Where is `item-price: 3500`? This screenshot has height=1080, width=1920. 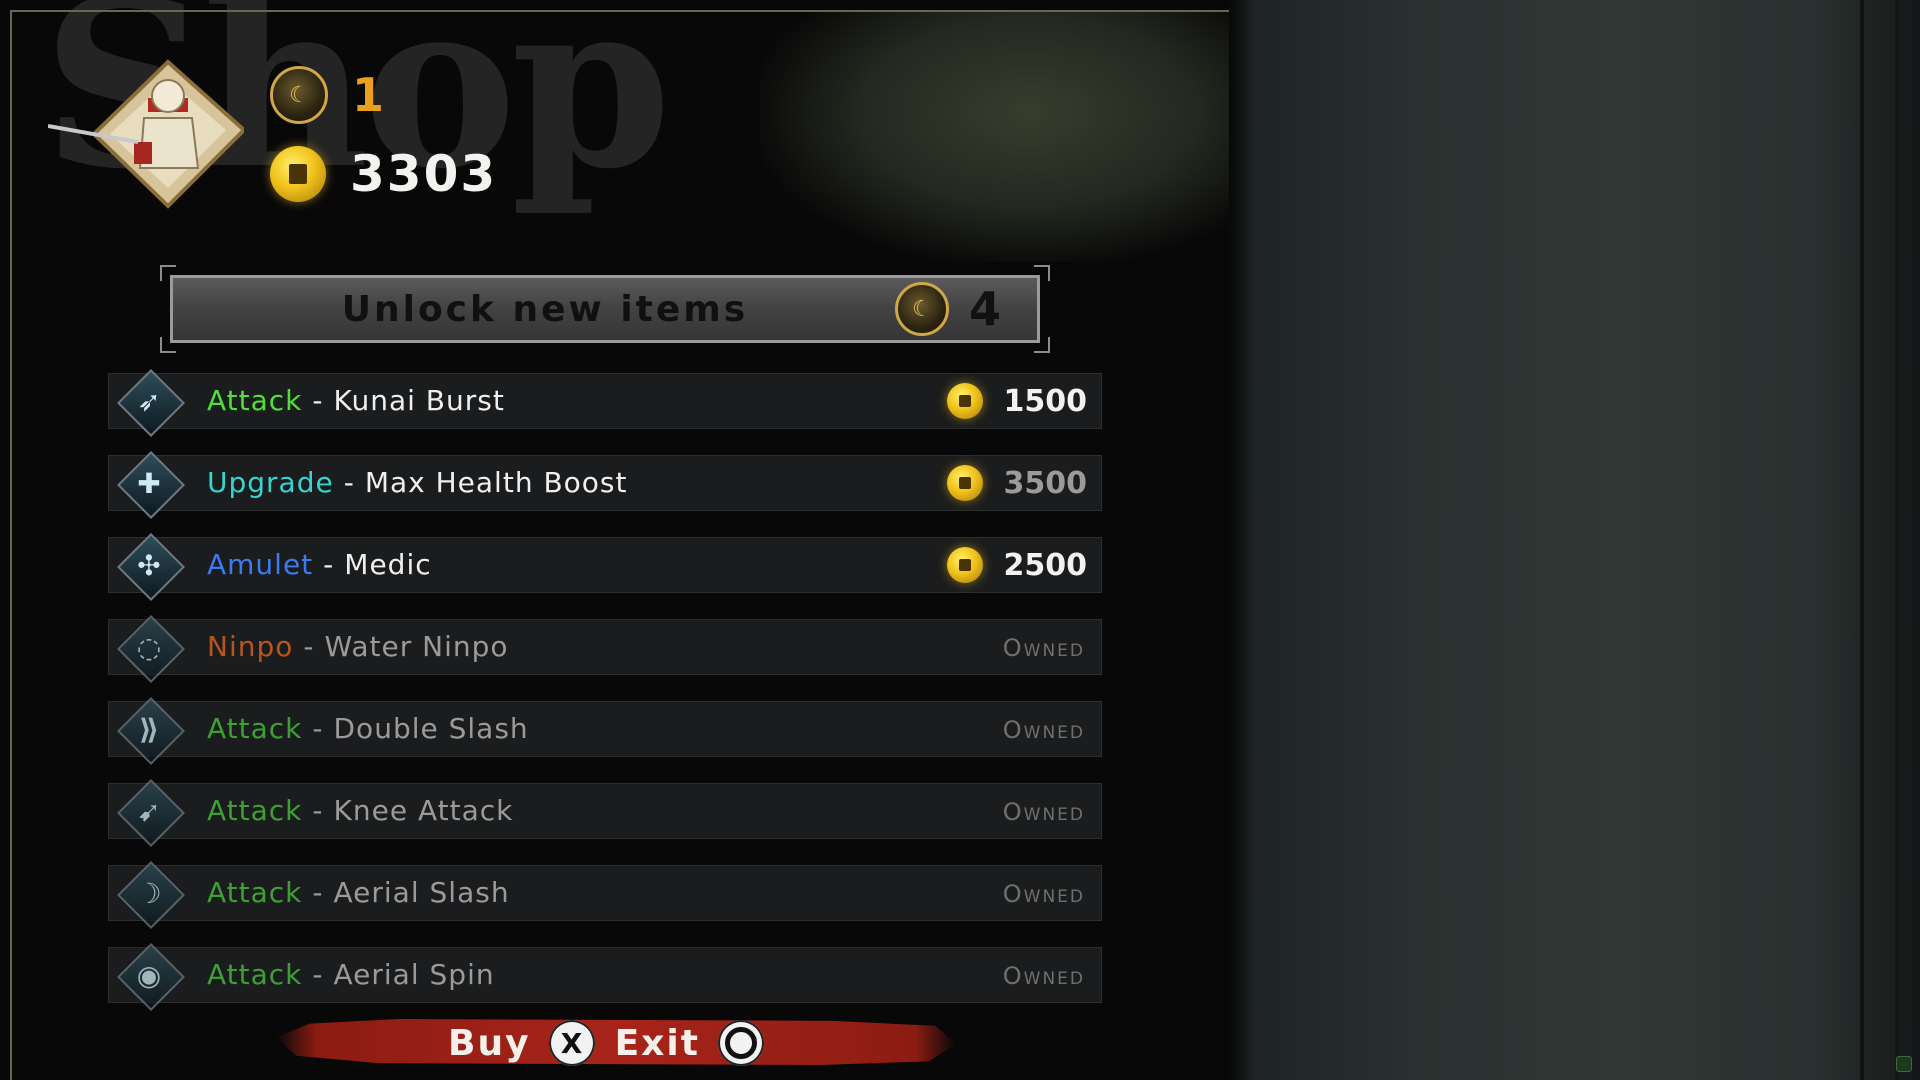
item-price: 3500 is located at coordinates (1017, 483).